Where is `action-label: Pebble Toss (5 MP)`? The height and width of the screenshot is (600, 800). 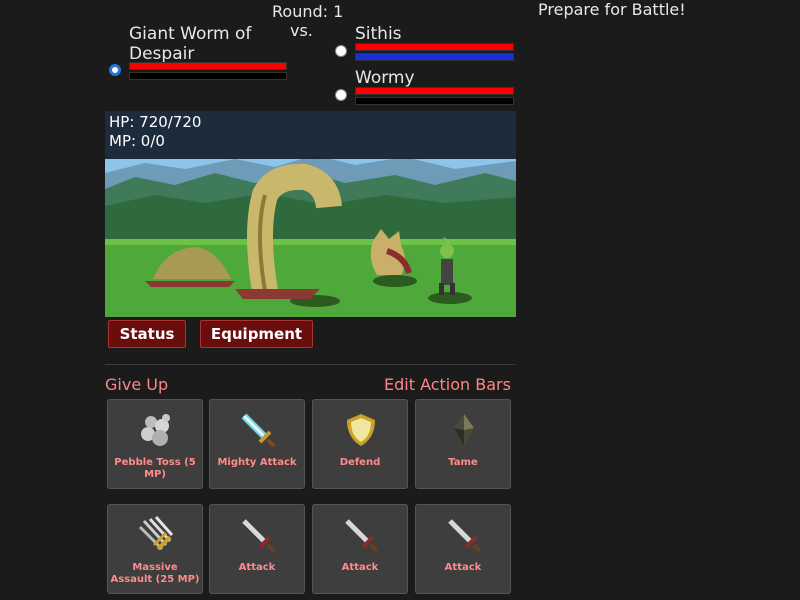 action-label: Pebble Toss (5 MP) is located at coordinates (155, 468).